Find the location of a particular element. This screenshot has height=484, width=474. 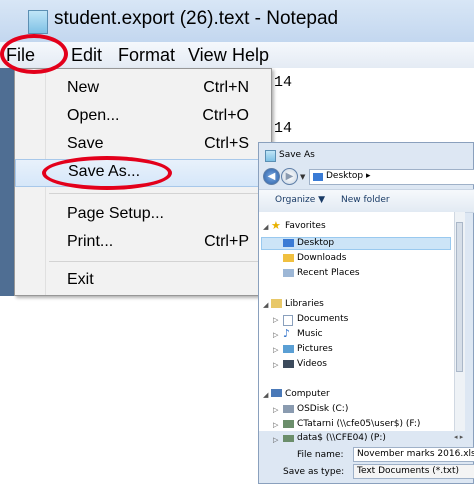

history-dropdown-icon: ▼ is located at coordinates (302, 177).